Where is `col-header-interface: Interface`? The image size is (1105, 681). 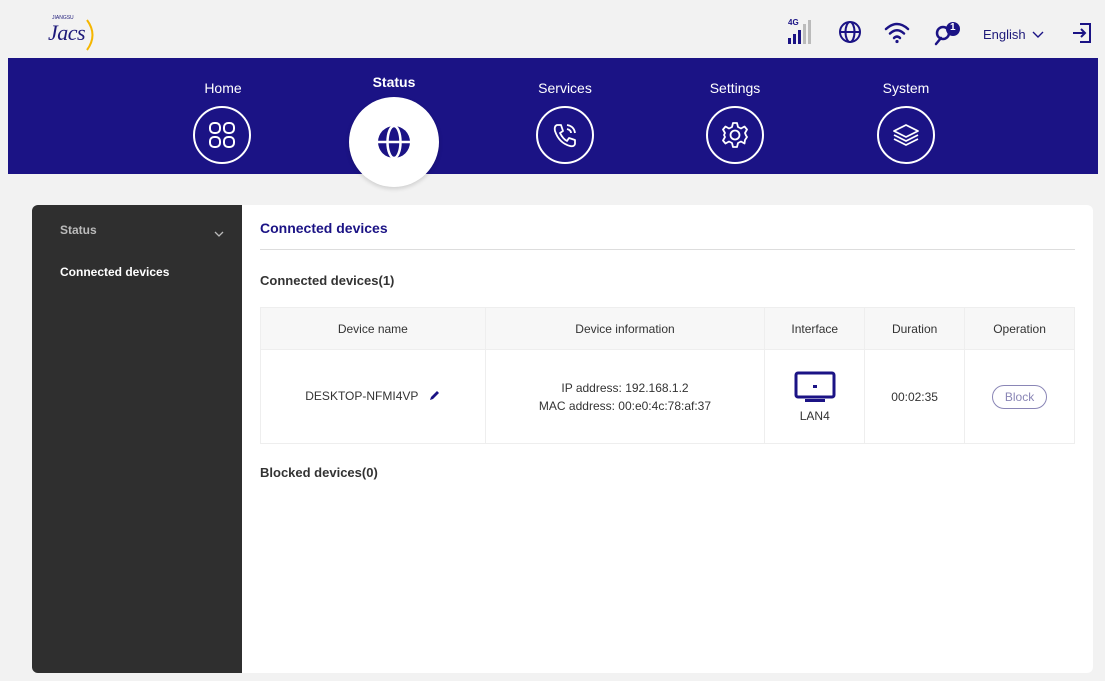 col-header-interface: Interface is located at coordinates (815, 328).